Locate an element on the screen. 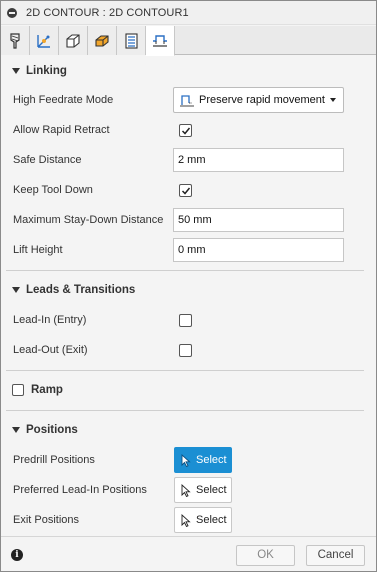 The width and height of the screenshot is (377, 572). tool-tab-icon is located at coordinates (15, 40).